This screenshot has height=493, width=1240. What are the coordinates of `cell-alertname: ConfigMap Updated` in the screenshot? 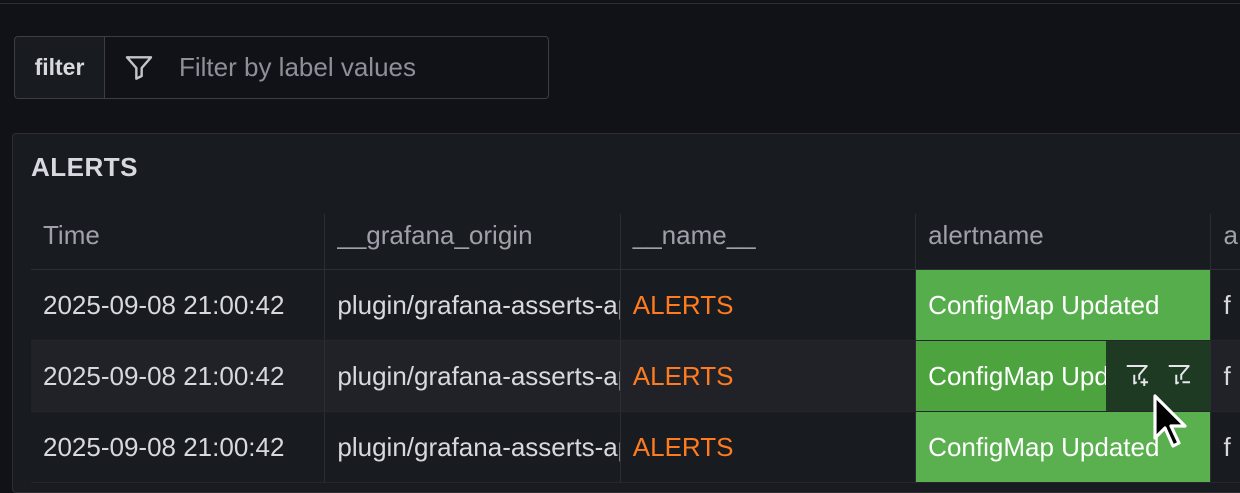 It's located at (1064, 305).